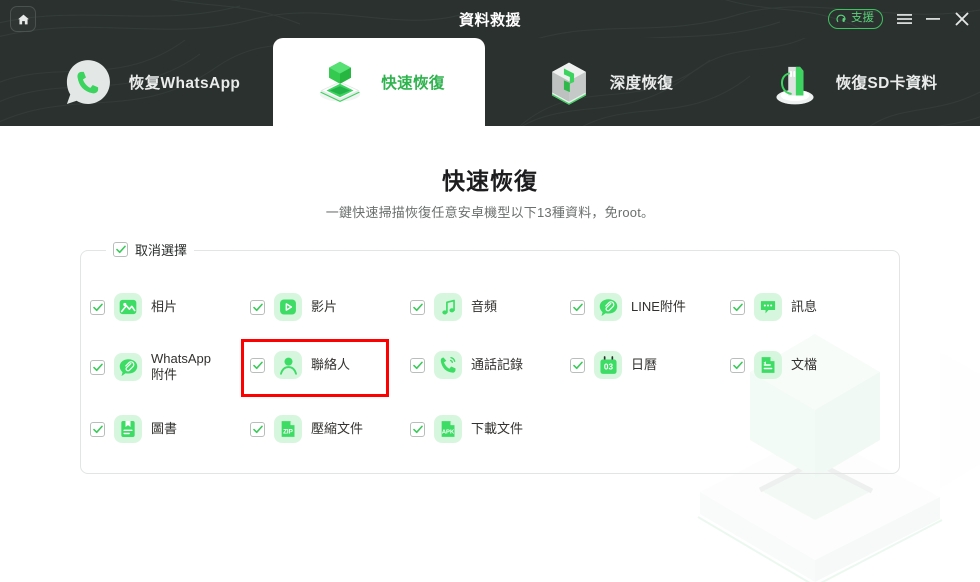  Describe the element at coordinates (904, 19) in the screenshot. I see `hamburger-menu-icon` at that location.